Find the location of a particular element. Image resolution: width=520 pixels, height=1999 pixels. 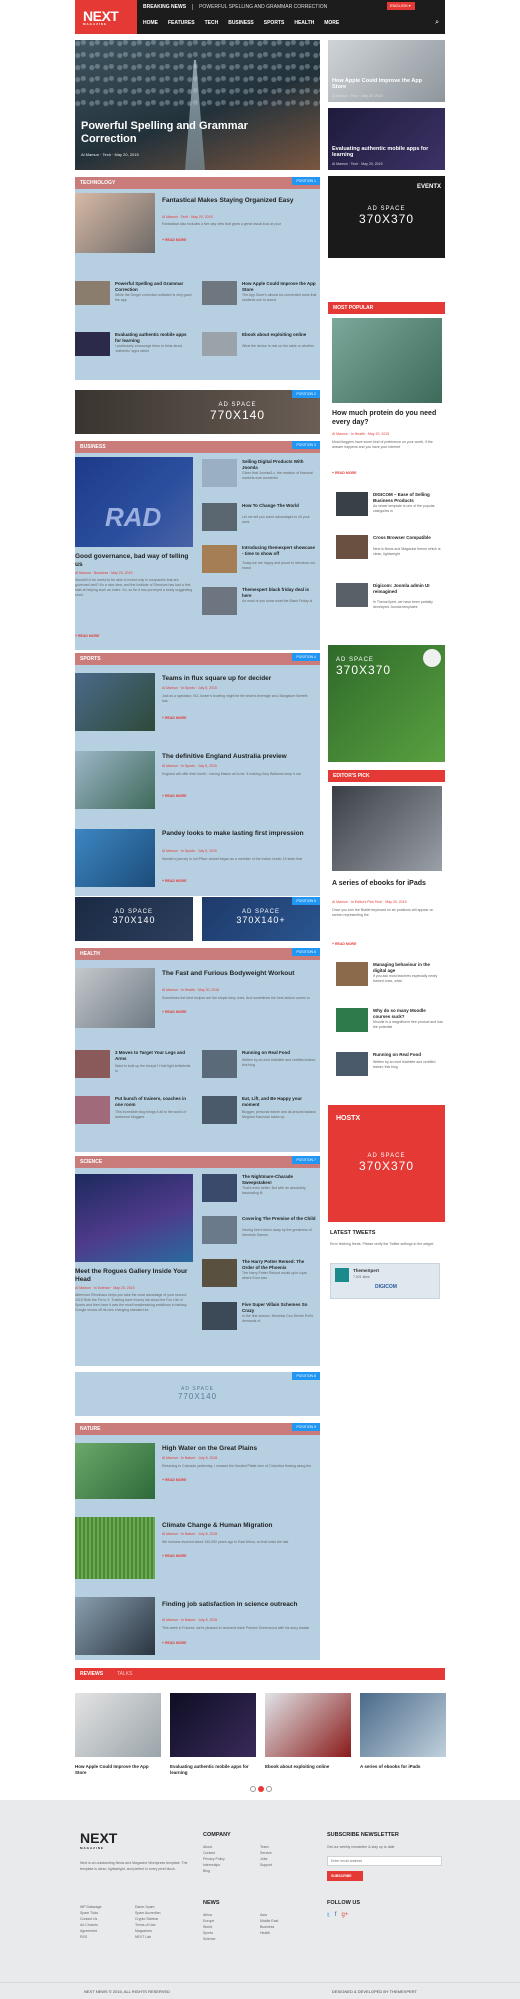

tab-reviews: REVIEWS is located at coordinates (91, 1674).